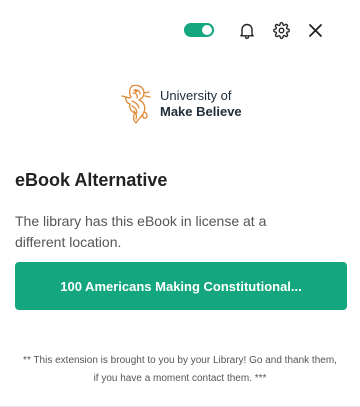 This screenshot has height=407, width=360. Describe the element at coordinates (315, 30) in the screenshot. I see `close-icon` at that location.